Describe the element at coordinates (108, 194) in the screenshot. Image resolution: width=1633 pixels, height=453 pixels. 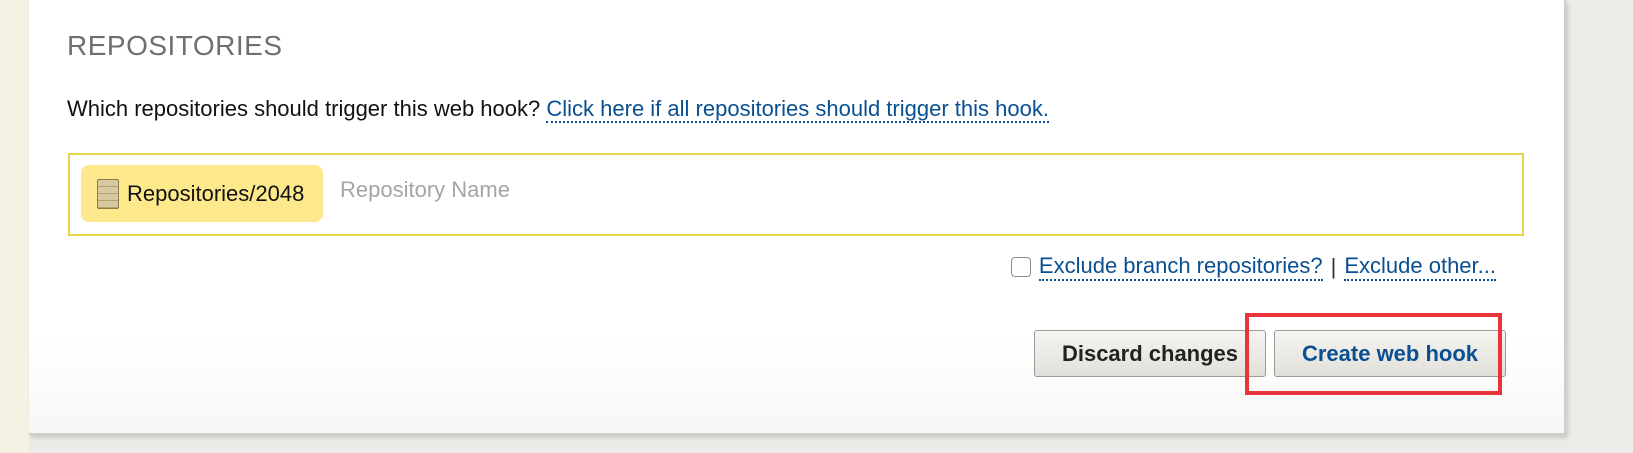
I see `repository-icon` at that location.